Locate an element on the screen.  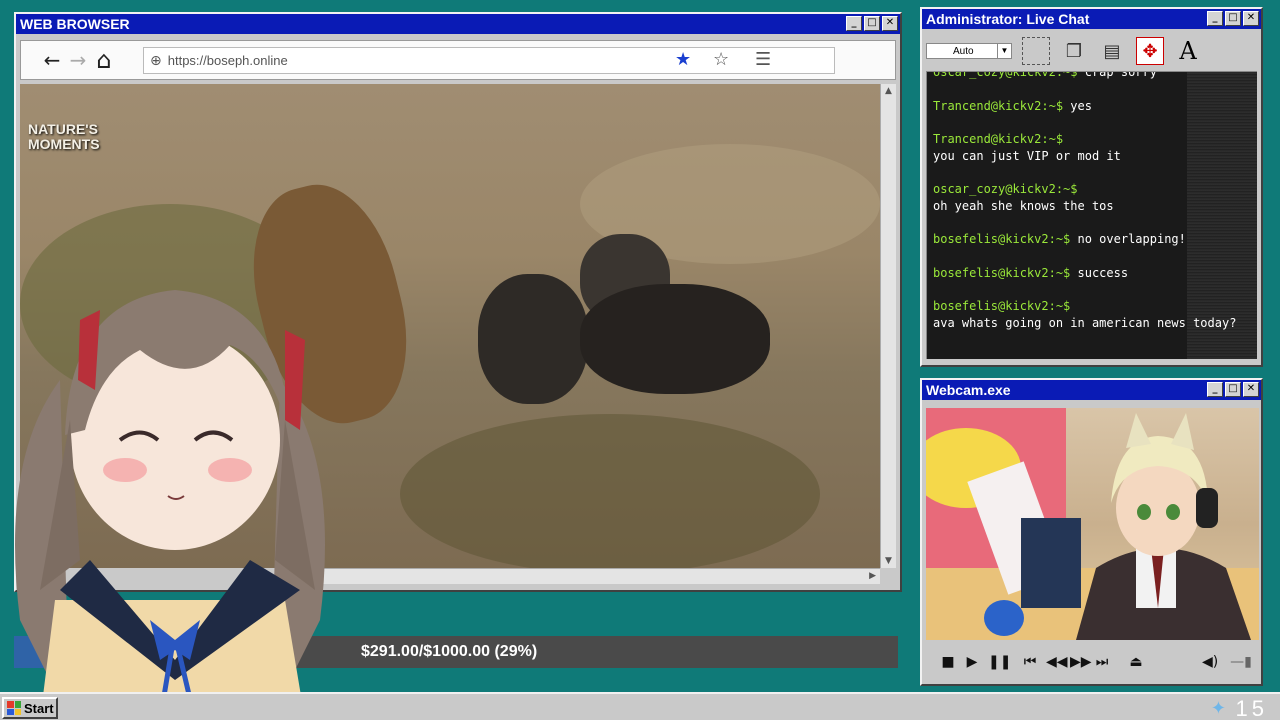
select-icon is located at coordinates (1036, 51).